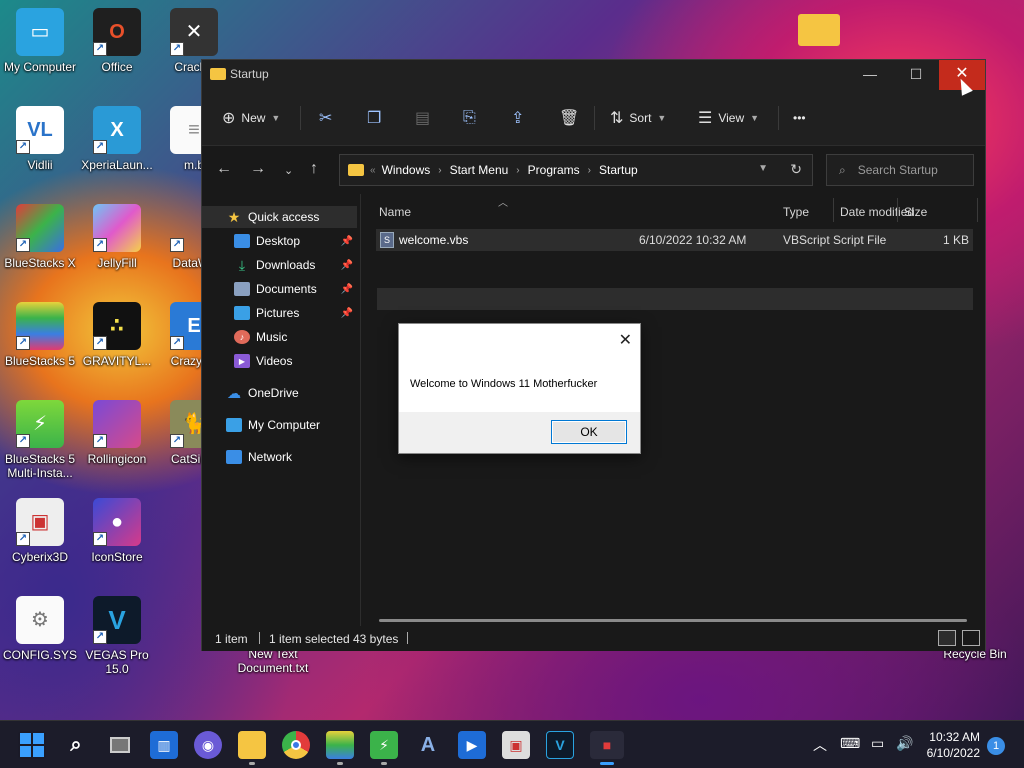  I want to click on sidebar-item-videos: ▶ Videos, so click(279, 361).